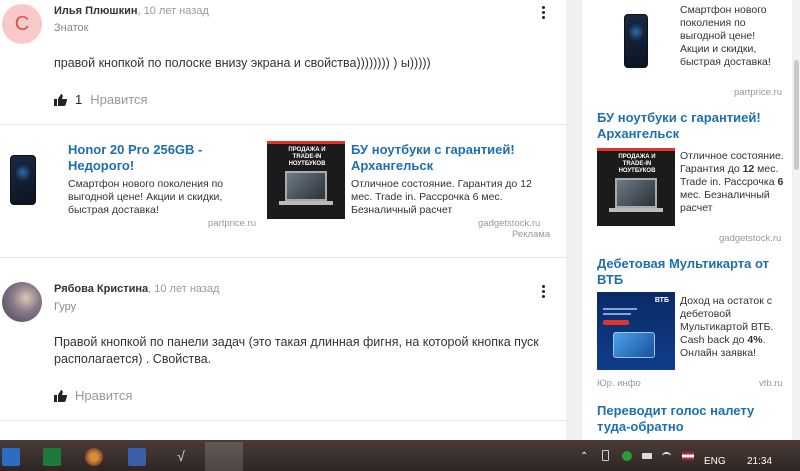  What do you see at coordinates (22, 302) in the screenshot?
I see `avatar` at bounding box center [22, 302].